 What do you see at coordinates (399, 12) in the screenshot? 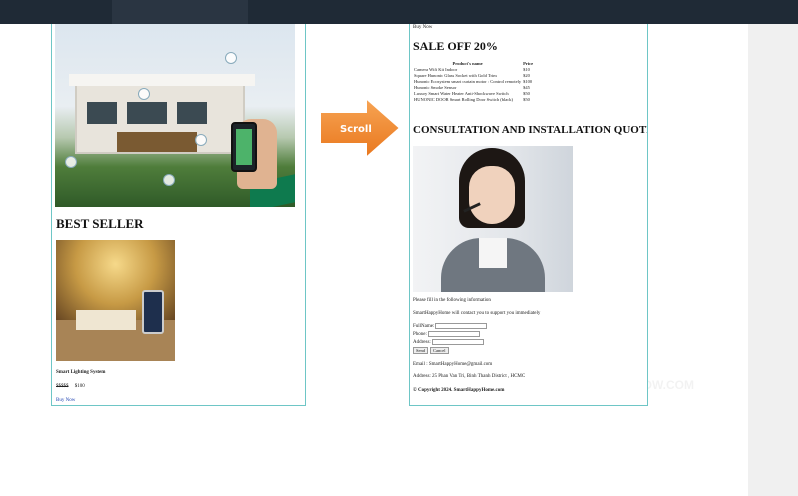
I see `top-bar` at bounding box center [399, 12].